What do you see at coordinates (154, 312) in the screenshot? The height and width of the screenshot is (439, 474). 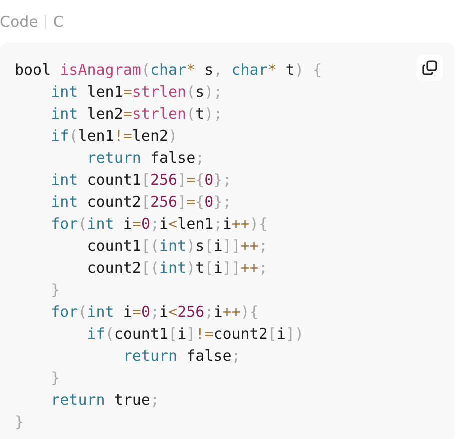 I see `code-line: for(int i=0;i<256;i++){` at bounding box center [154, 312].